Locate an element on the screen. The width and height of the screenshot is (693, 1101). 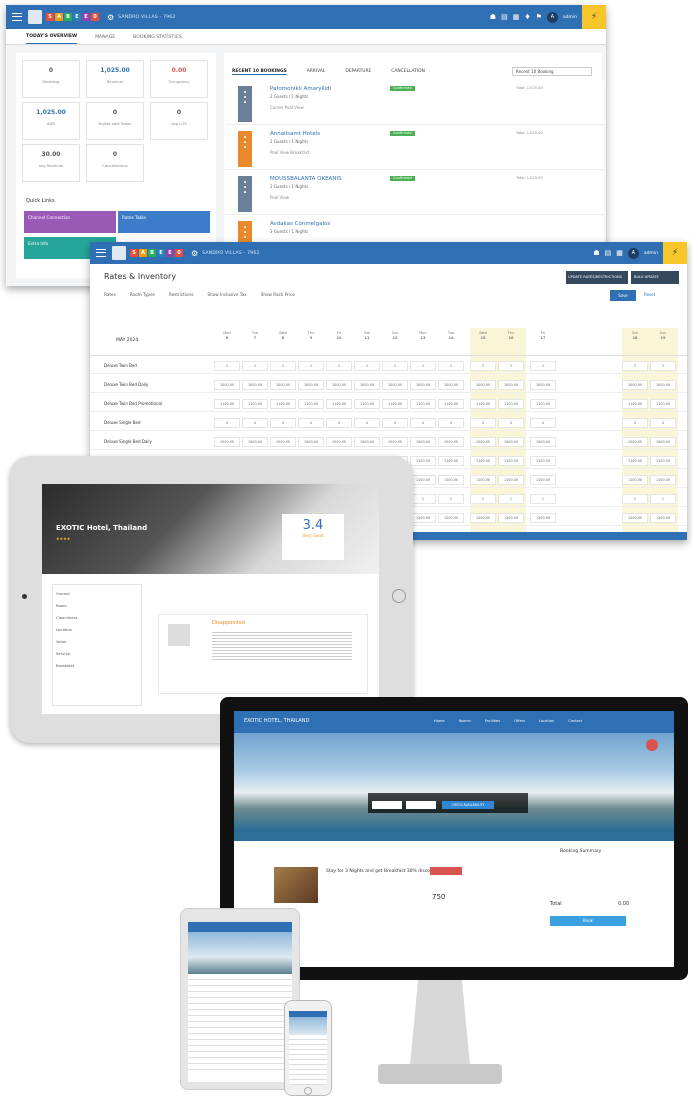
checkout-input is located at coordinates (421, 805).